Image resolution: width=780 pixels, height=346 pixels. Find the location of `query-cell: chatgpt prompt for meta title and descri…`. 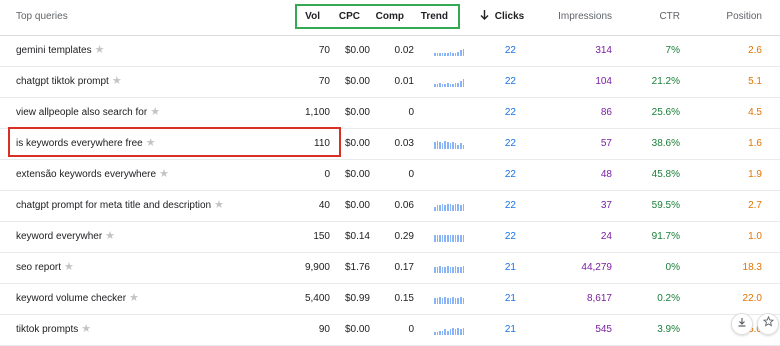

query-cell: chatgpt prompt for meta title and descri… is located at coordinates (120, 205).